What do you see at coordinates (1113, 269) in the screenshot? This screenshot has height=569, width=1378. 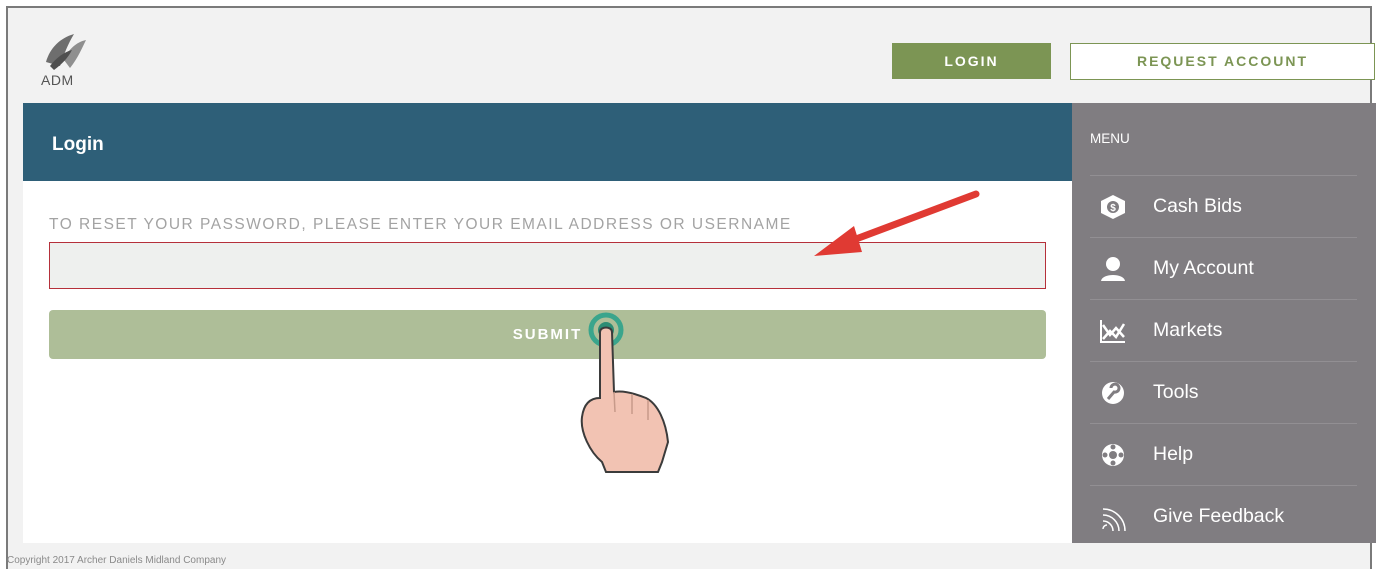 I see `user-icon` at bounding box center [1113, 269].